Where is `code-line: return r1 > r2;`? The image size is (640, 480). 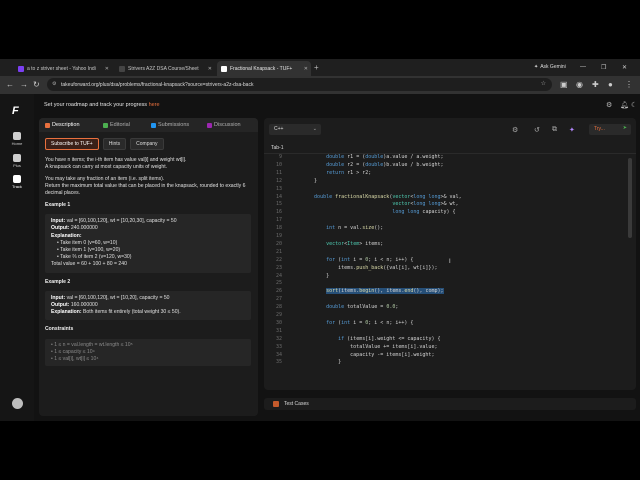 code-line: return r1 > r2; is located at coordinates (349, 172).